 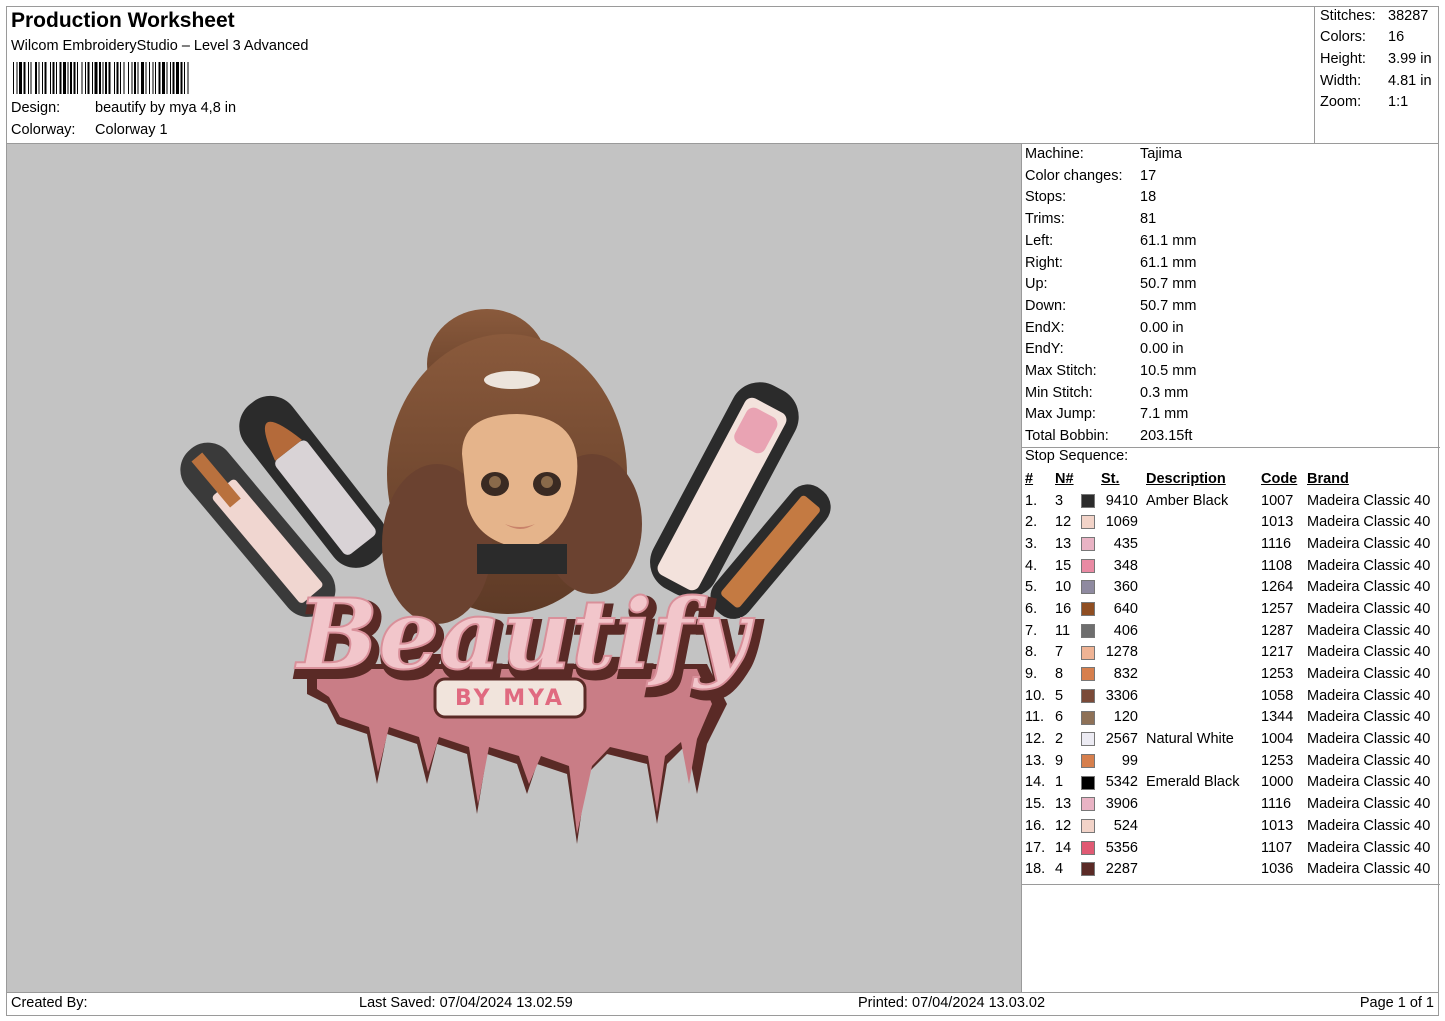 I want to click on color-code: 1058, so click(x=1277, y=695).